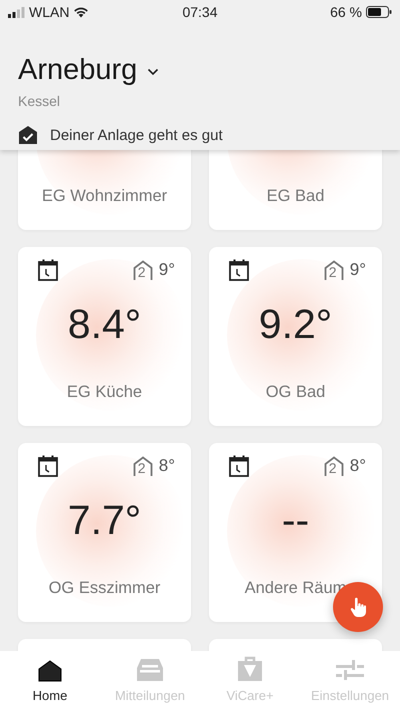  Describe the element at coordinates (105, 520) in the screenshot. I see `room-temperature: 7.7°` at that location.